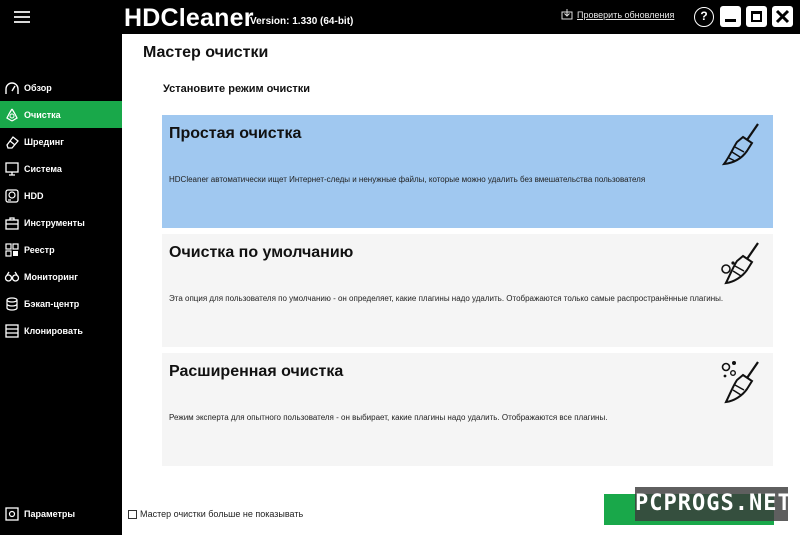  I want to click on sidebar-item-clone: Клонировать, so click(61, 330).